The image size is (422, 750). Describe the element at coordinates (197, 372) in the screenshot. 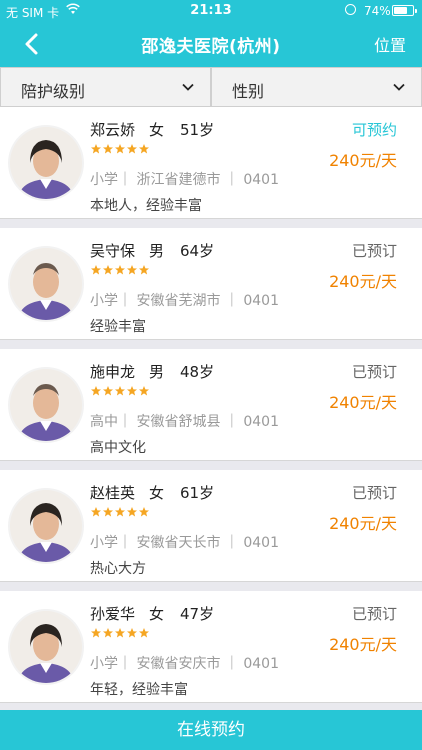

I see `caregiver-age: 48岁` at that location.